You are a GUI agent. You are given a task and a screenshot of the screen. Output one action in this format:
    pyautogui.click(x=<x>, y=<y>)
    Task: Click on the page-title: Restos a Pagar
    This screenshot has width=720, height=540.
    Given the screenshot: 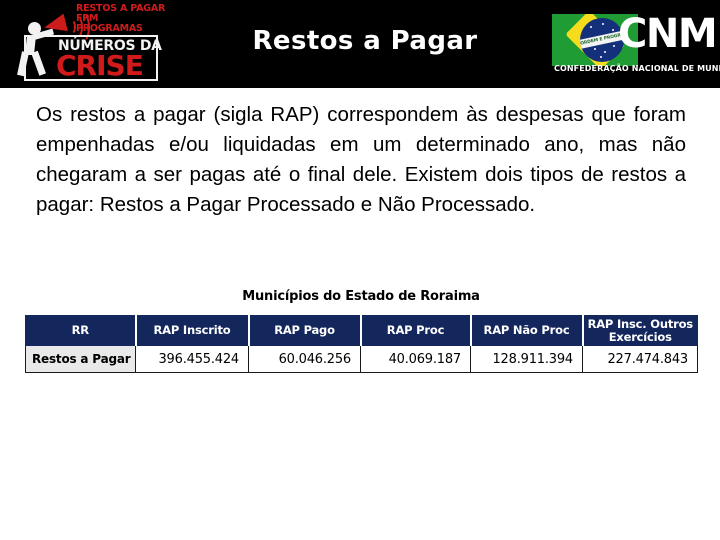 What is the action you would take?
    pyautogui.click(x=365, y=41)
    